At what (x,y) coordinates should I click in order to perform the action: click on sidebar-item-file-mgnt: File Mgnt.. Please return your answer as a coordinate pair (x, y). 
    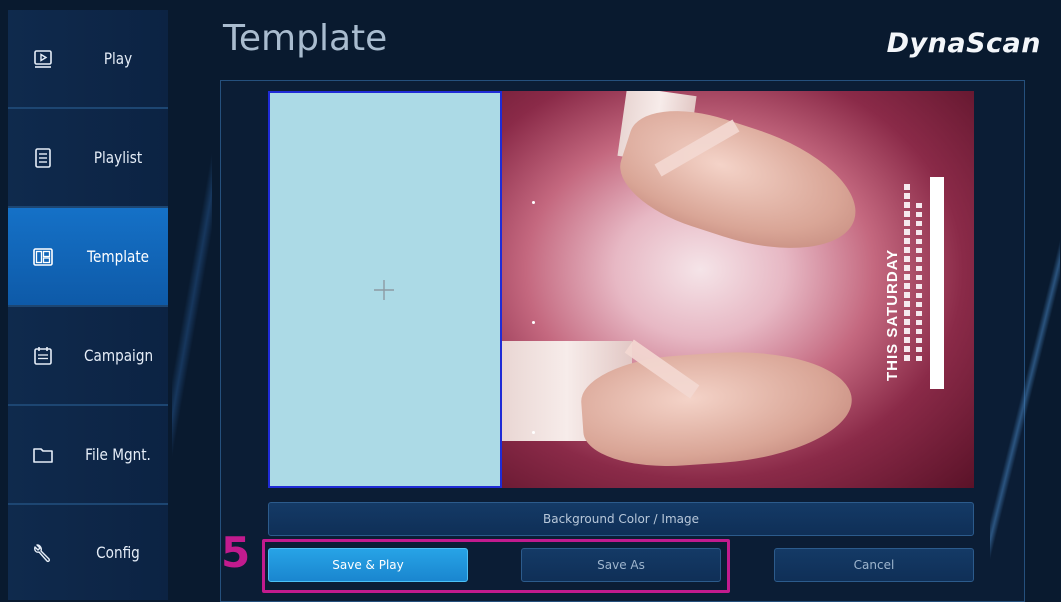
    Looking at the image, I should click on (88, 455).